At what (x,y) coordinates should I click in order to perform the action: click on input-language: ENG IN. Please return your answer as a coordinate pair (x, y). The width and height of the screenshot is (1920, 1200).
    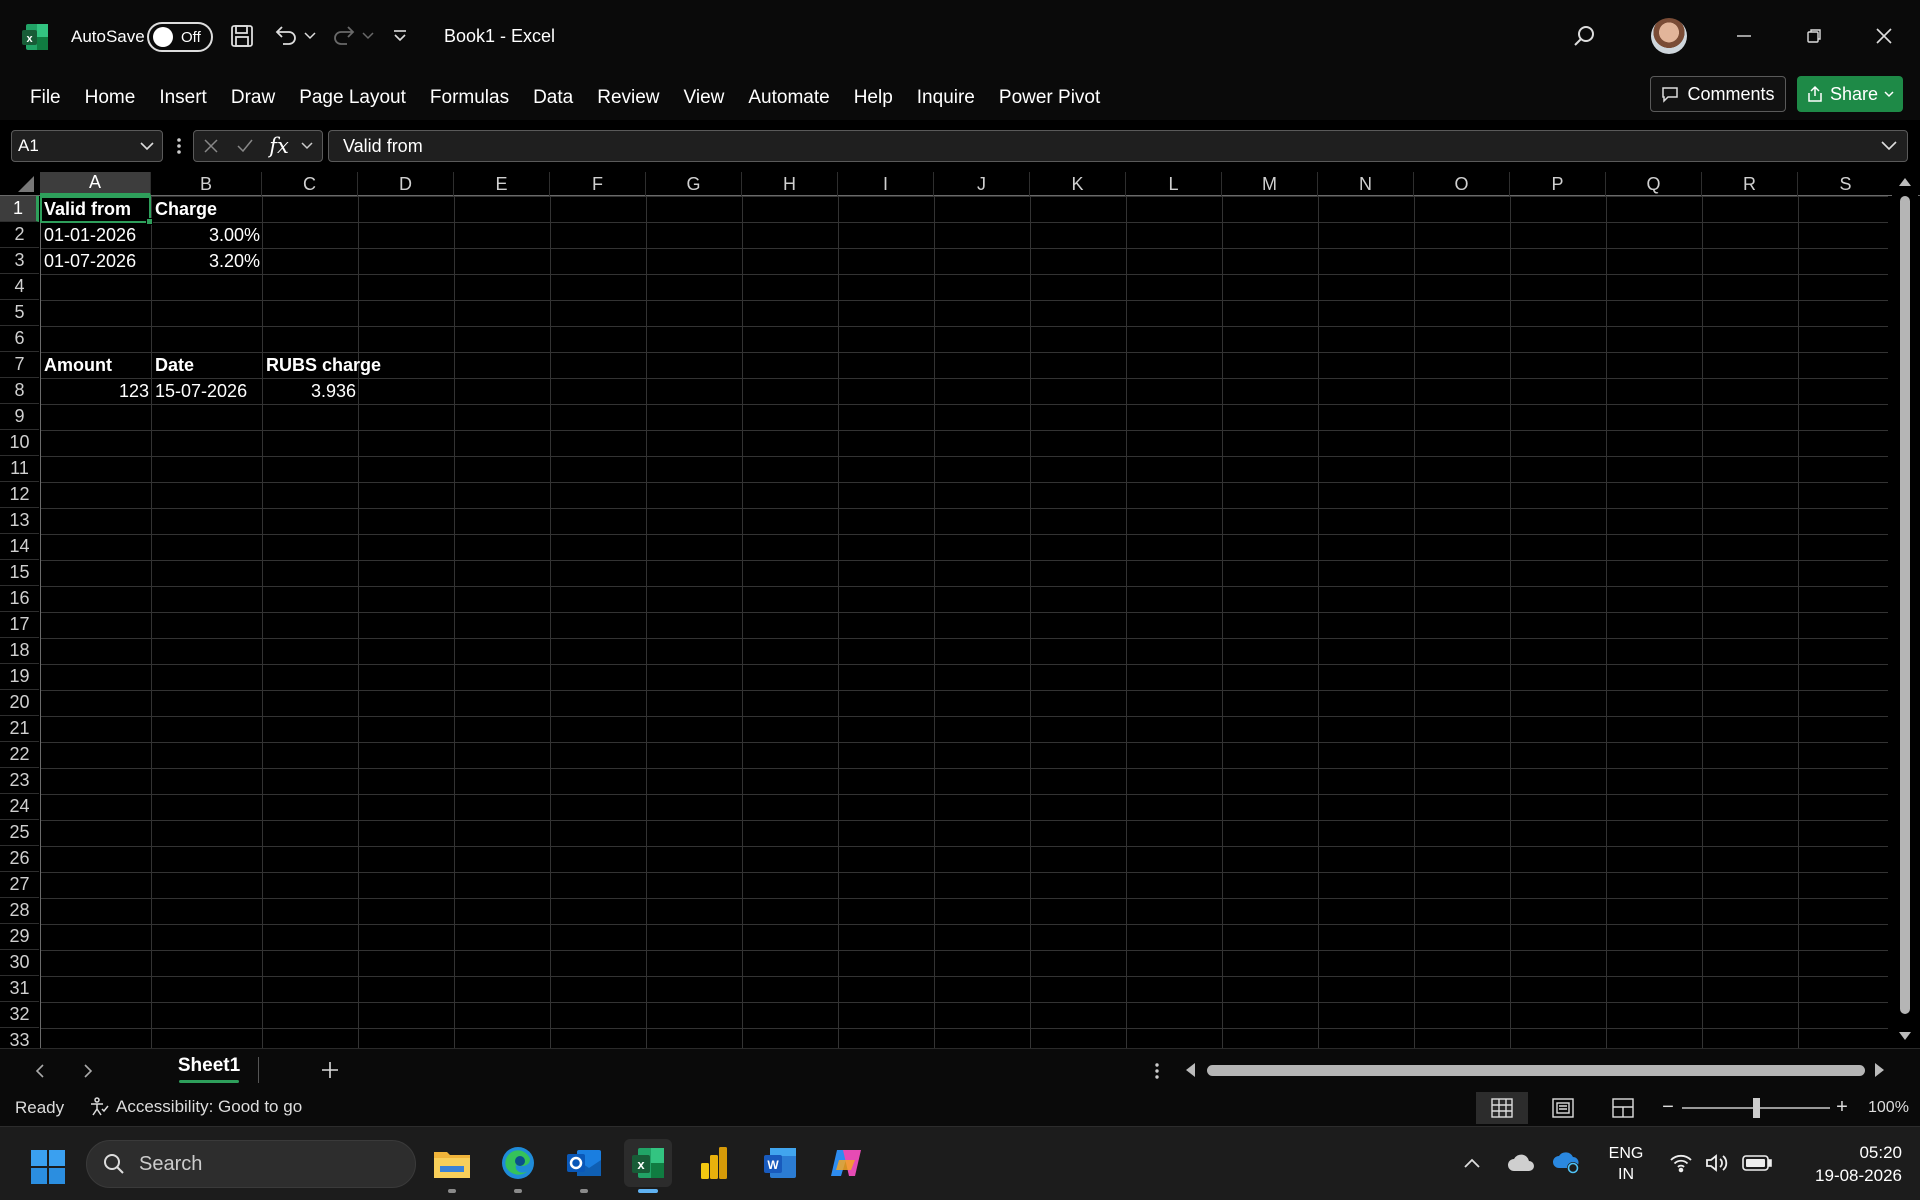
    Looking at the image, I should click on (1626, 1164).